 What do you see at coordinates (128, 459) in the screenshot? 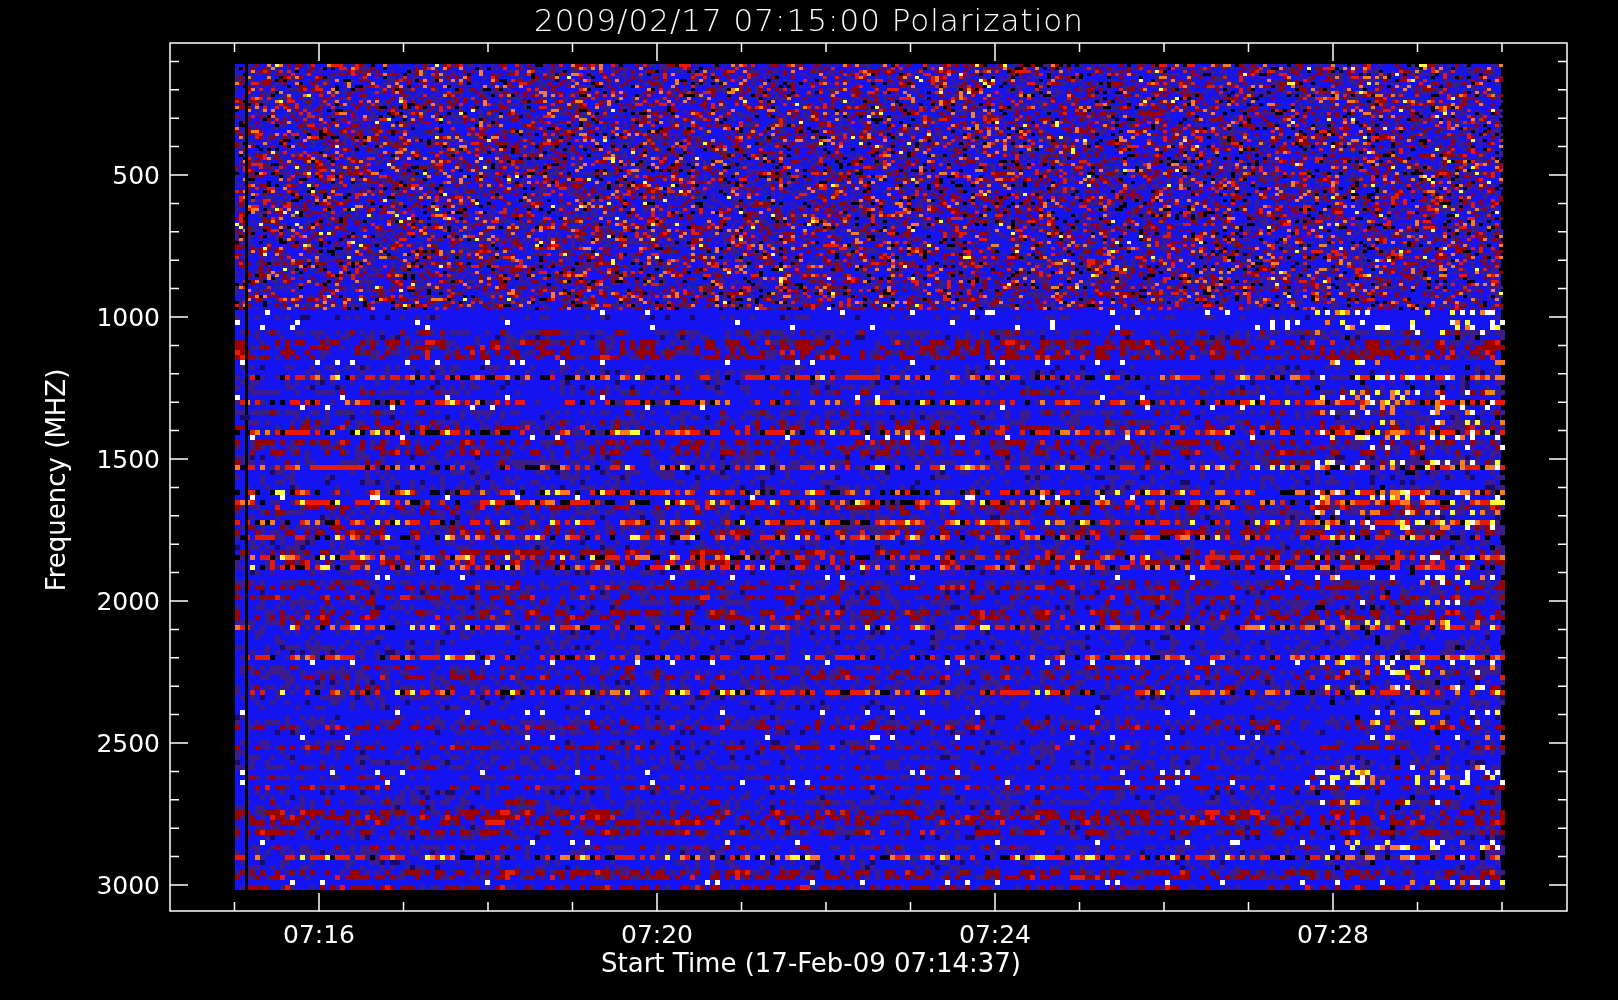
I see `y-tick-label: 1500` at bounding box center [128, 459].